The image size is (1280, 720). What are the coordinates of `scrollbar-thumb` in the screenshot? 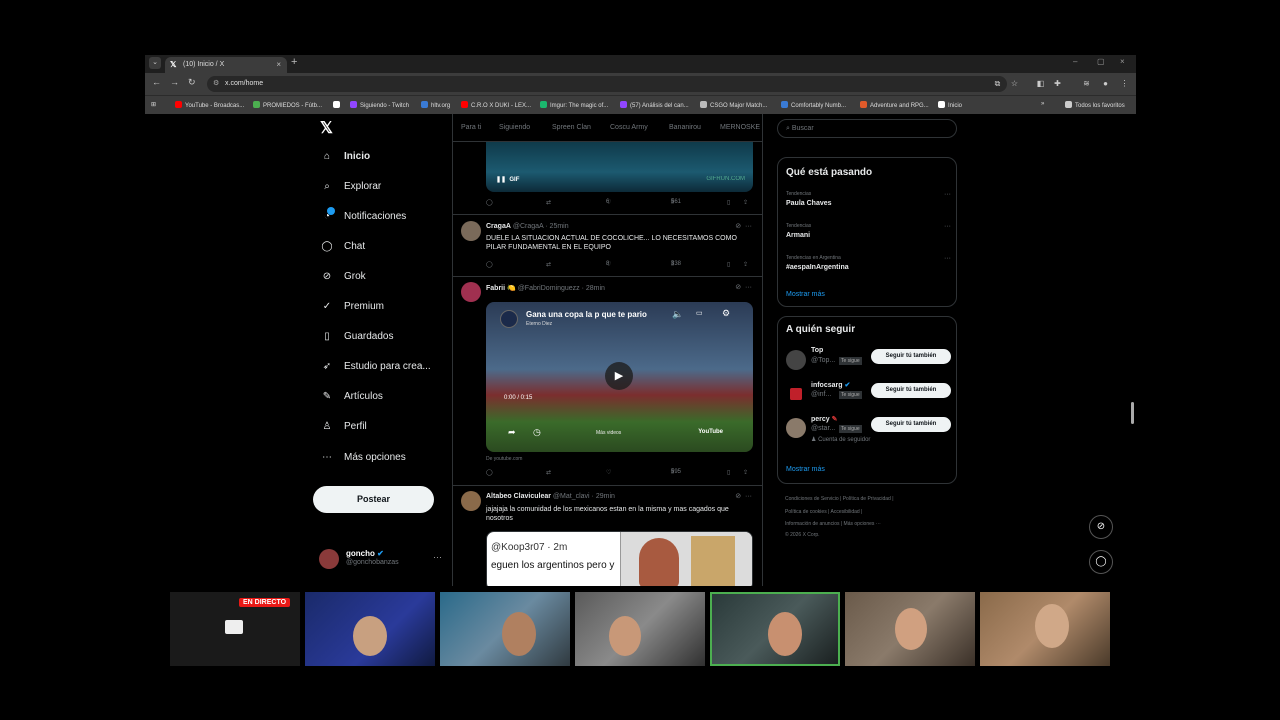 It's located at (1132, 413).